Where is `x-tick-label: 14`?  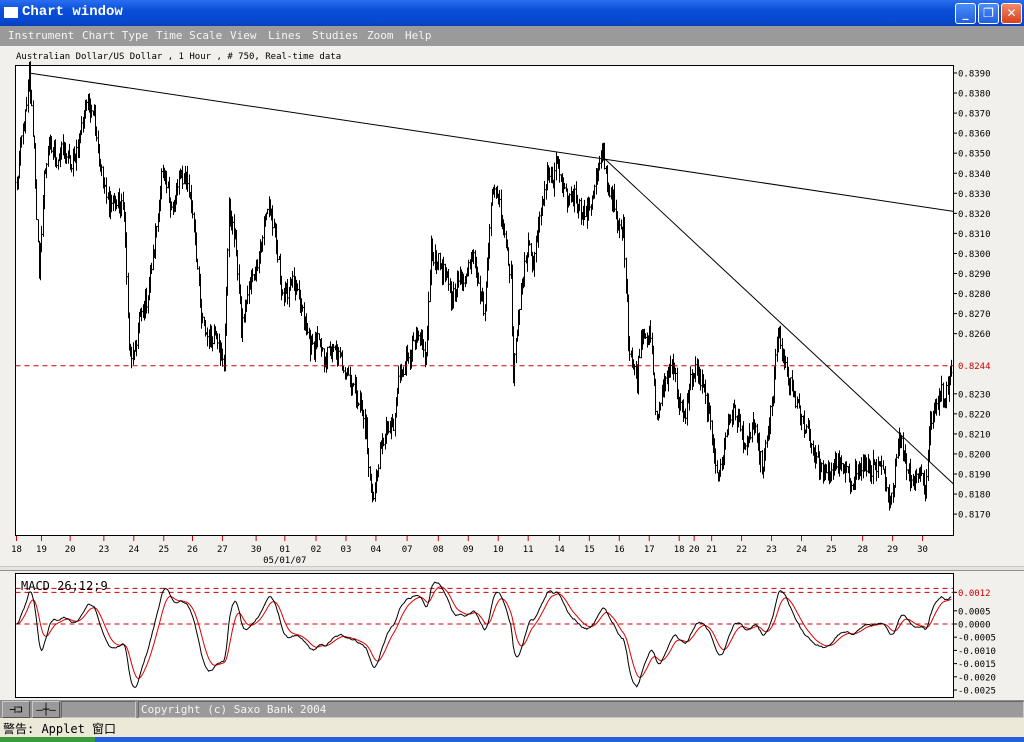
x-tick-label: 14 is located at coordinates (559, 550).